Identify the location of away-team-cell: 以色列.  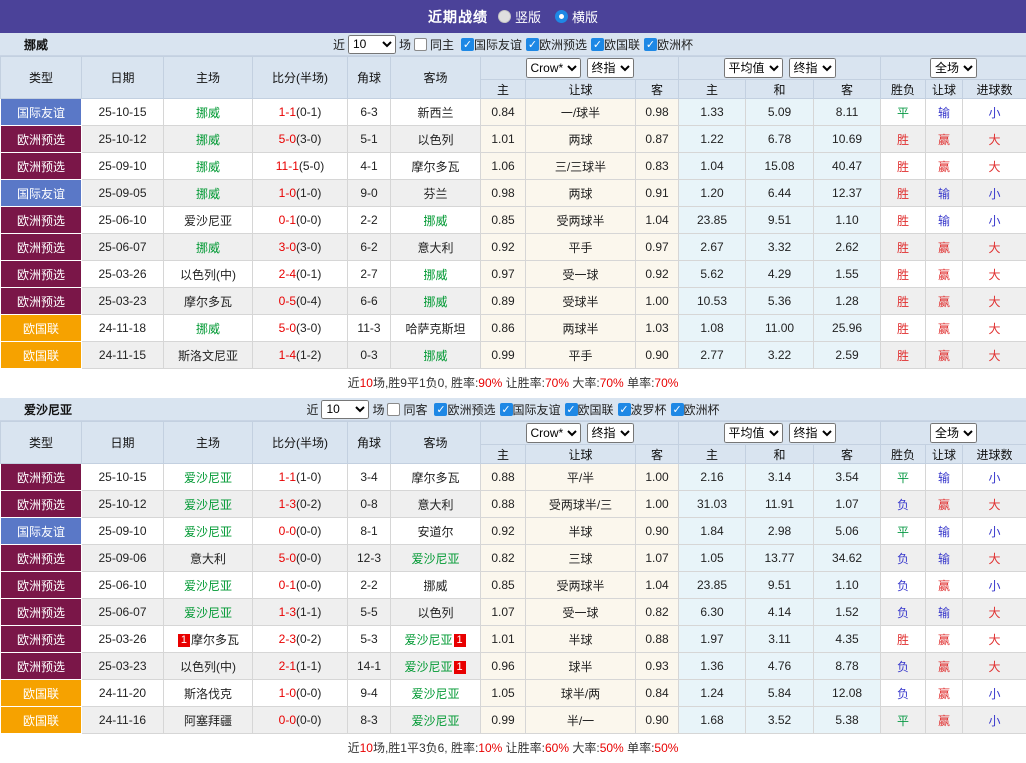
(436, 612).